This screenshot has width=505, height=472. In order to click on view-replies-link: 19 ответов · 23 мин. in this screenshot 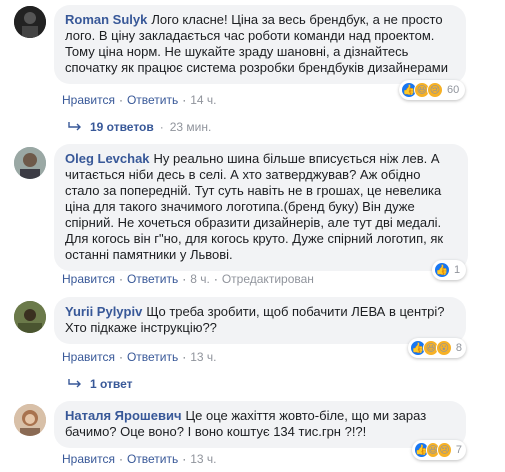, I will do `click(139, 127)`.